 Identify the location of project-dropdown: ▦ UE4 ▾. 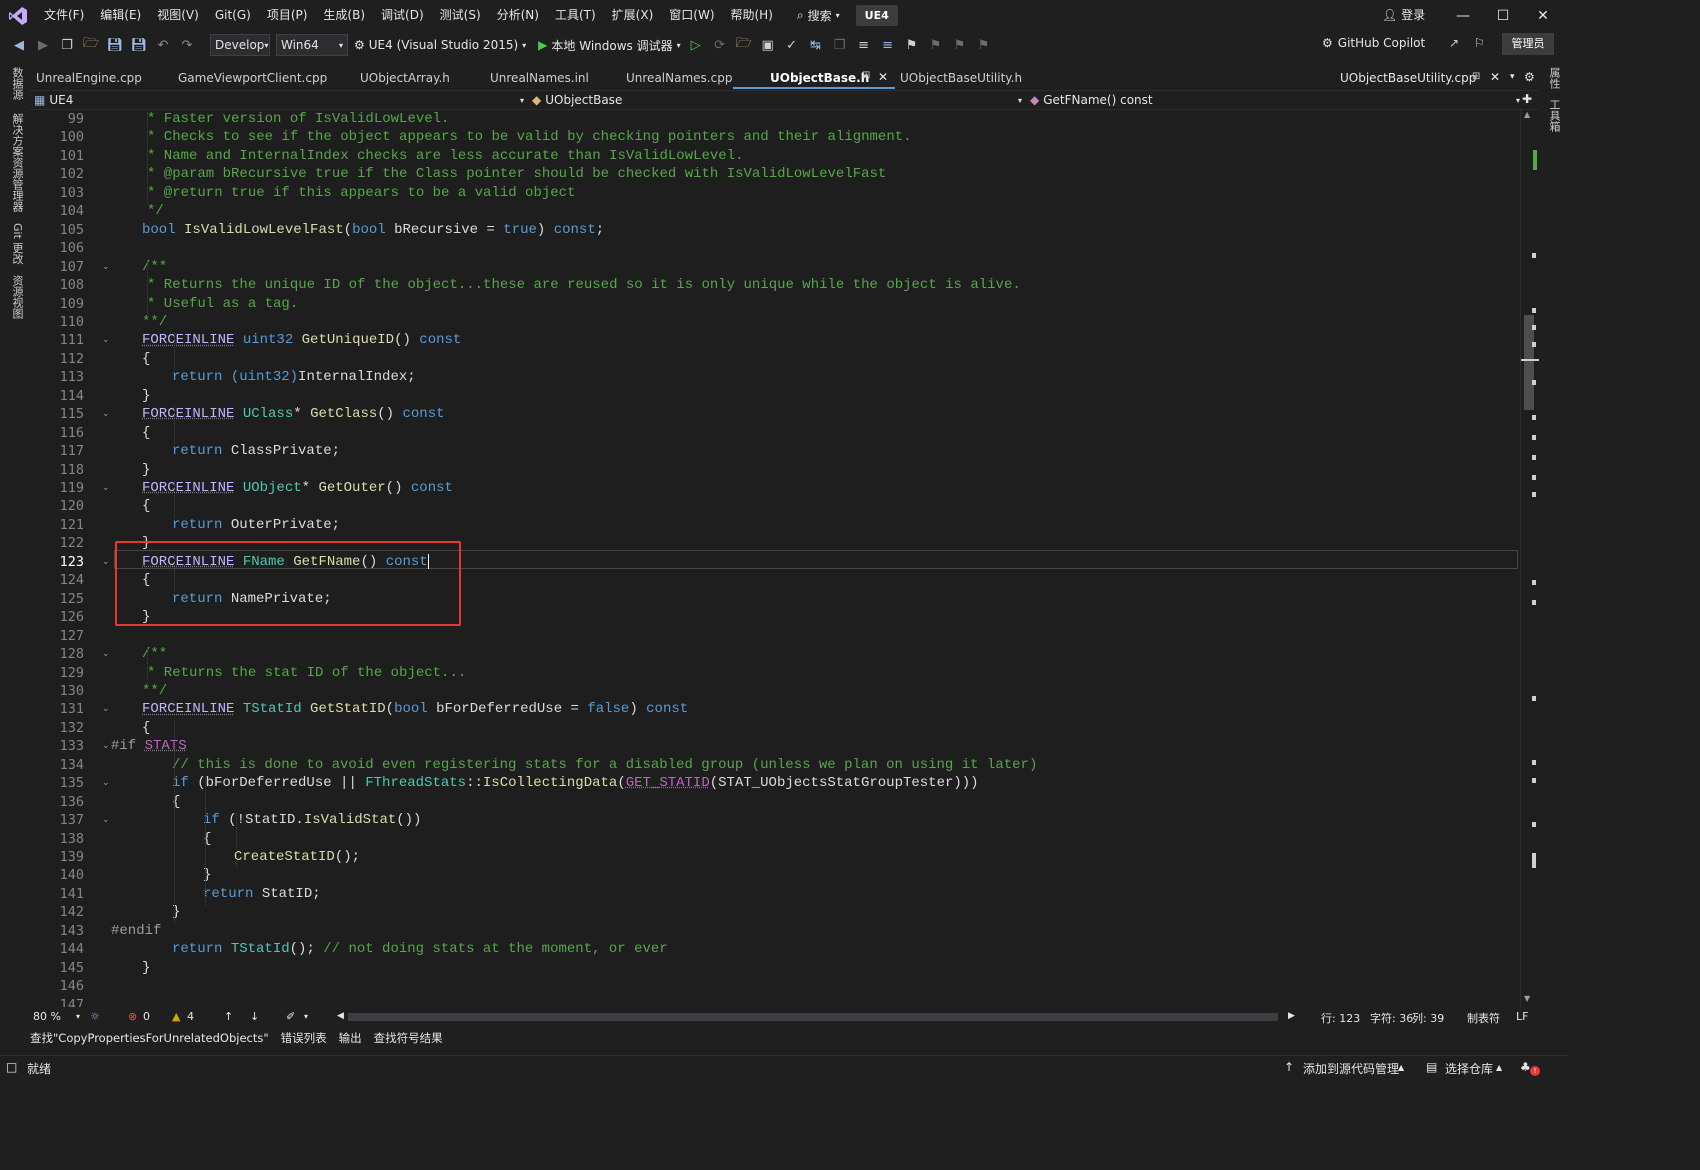
(279, 100).